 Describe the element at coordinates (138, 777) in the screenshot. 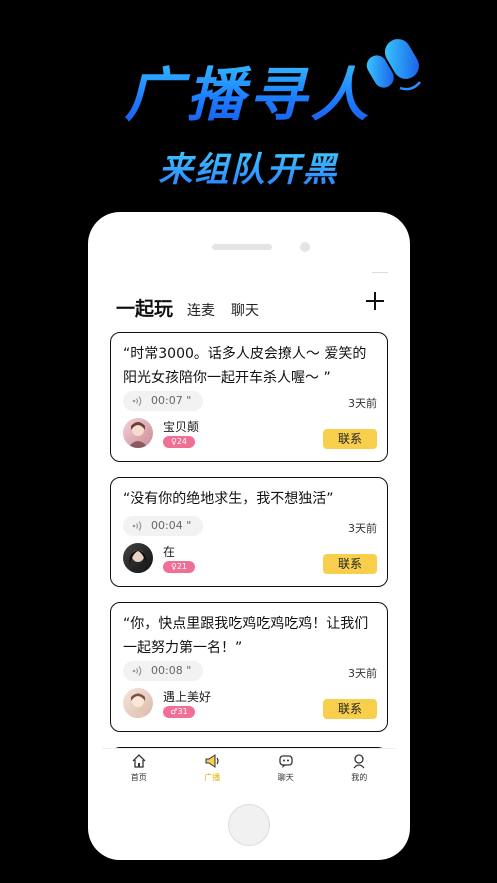

I see `tab-label: 首页` at that location.